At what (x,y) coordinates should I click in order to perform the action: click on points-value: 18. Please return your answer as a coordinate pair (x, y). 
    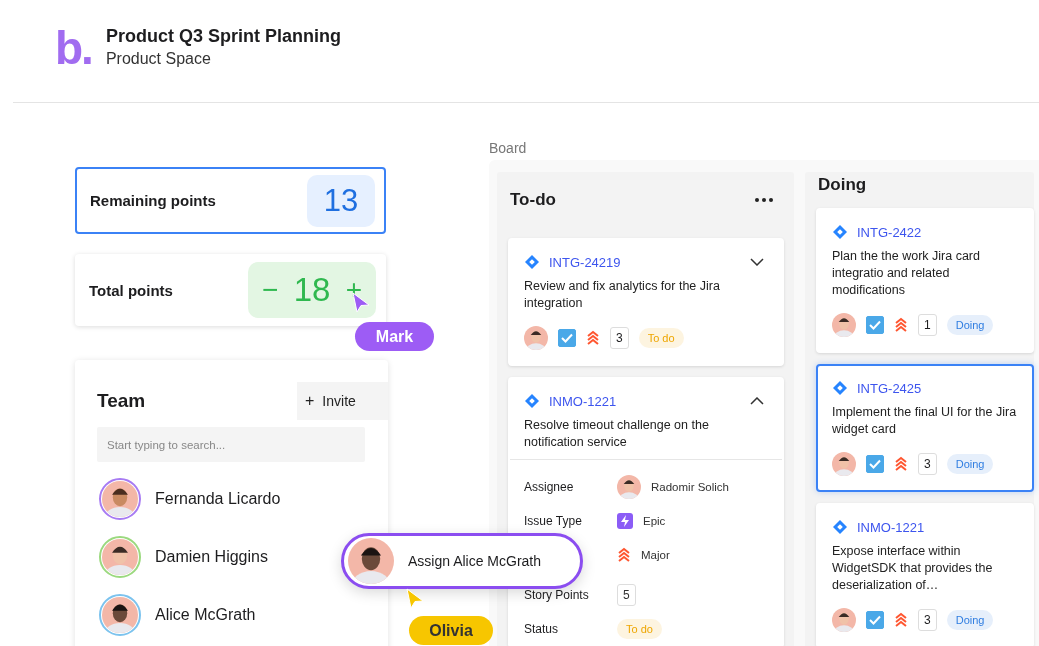
    Looking at the image, I should click on (312, 290).